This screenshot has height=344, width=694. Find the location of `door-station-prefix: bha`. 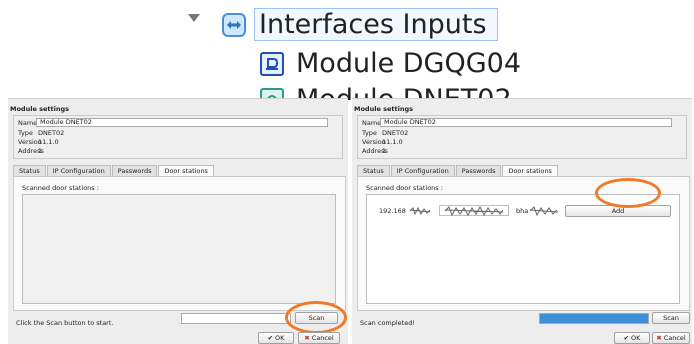

door-station-prefix: bha is located at coordinates (522, 211).